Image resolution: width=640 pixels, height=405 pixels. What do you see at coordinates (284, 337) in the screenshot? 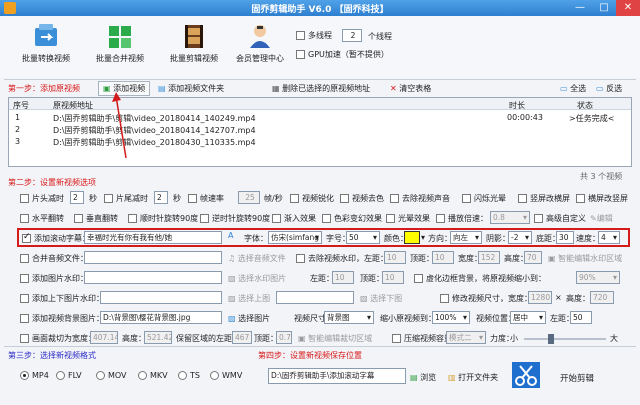
I see `crop-top-input: 0.71` at bounding box center [284, 337].